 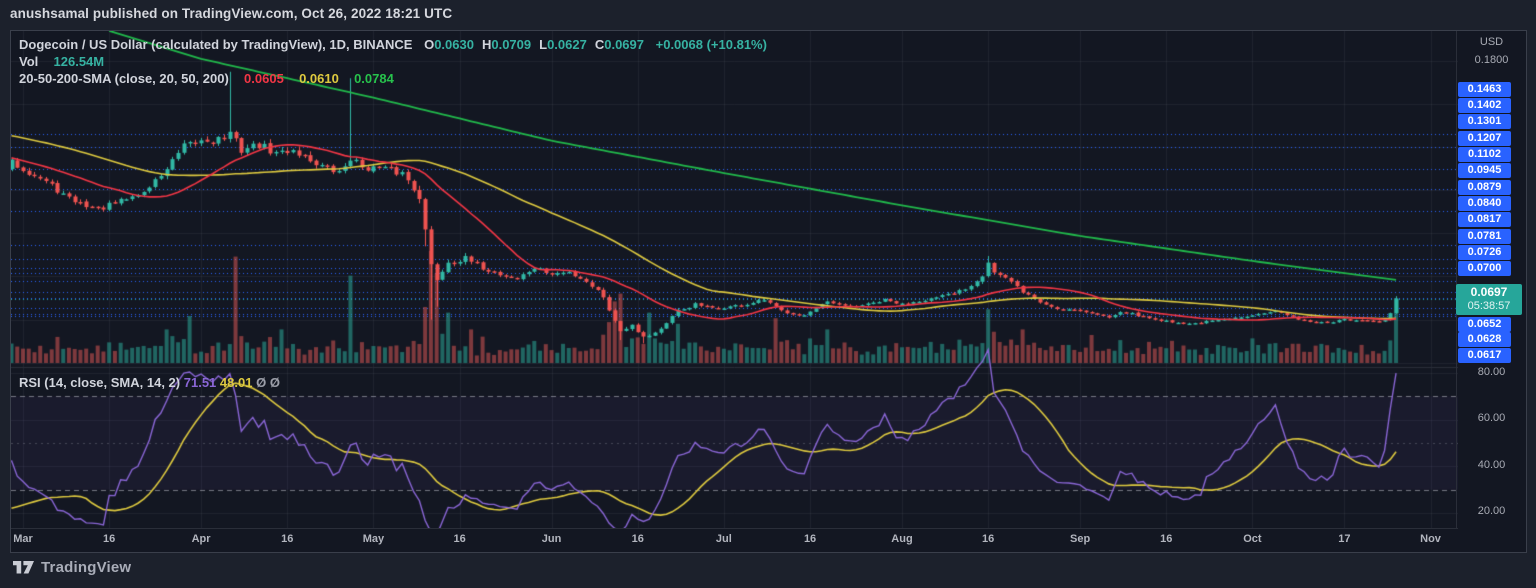 What do you see at coordinates (1491, 60) in the screenshot?
I see `axis-grid-label: 0.1800` at bounding box center [1491, 60].